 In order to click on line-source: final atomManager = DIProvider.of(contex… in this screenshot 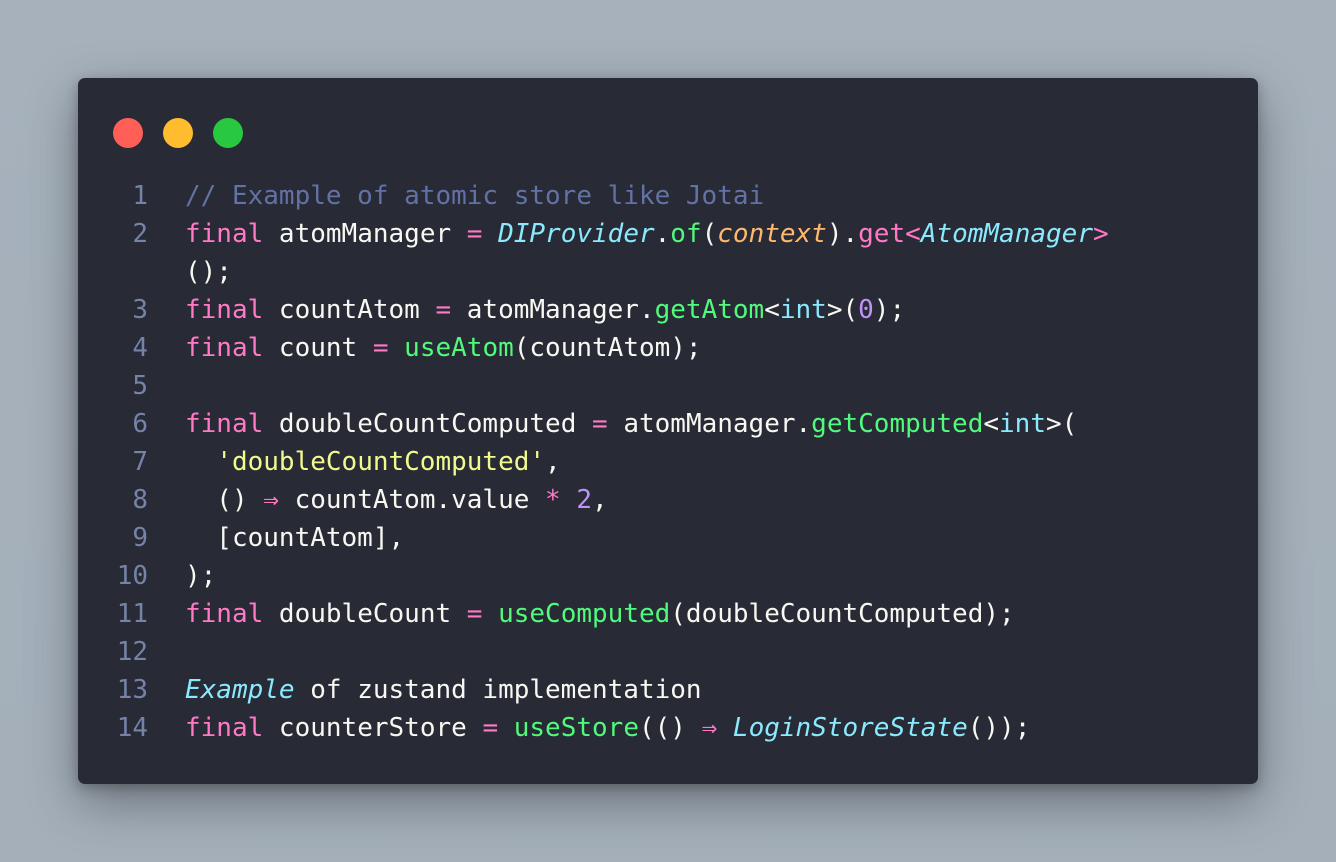, I will do `click(647, 234)`.